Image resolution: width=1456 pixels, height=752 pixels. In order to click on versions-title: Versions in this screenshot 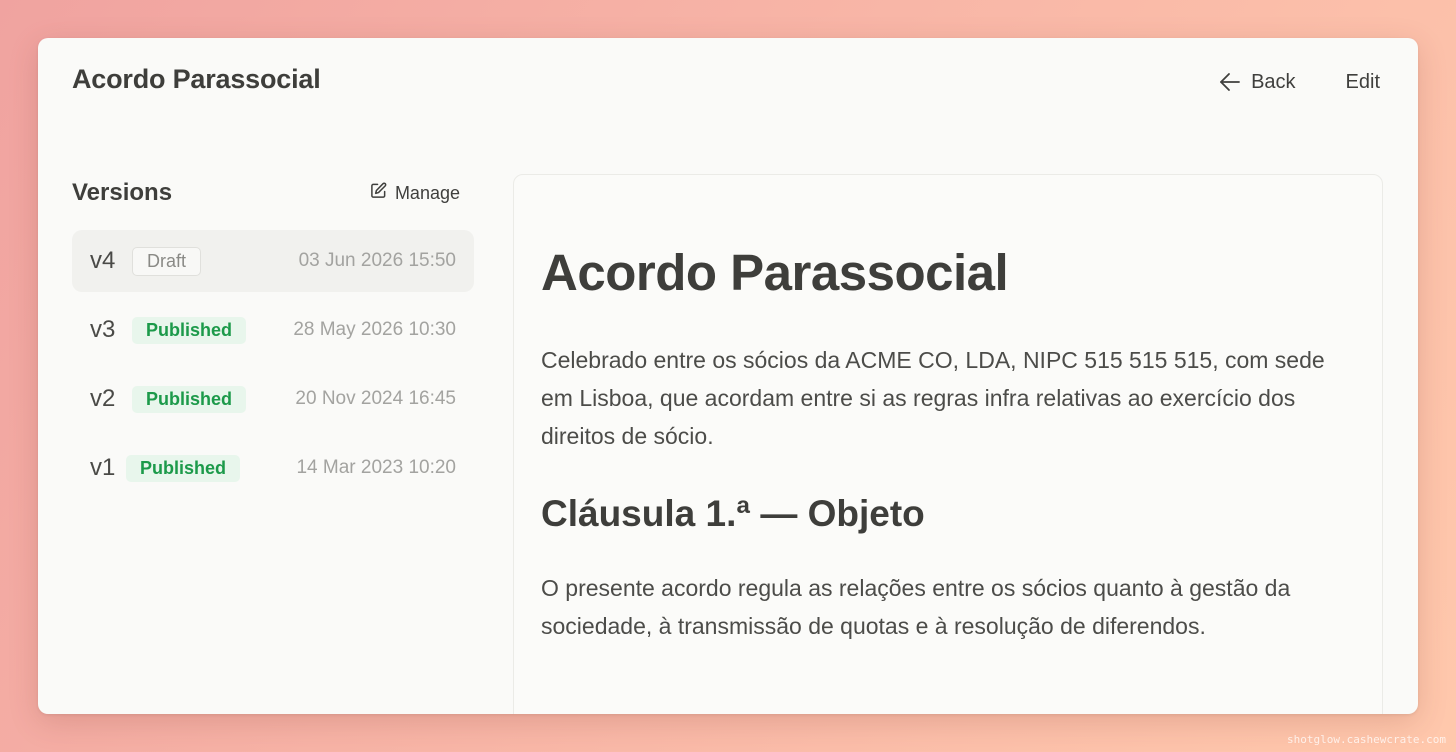, I will do `click(122, 192)`.